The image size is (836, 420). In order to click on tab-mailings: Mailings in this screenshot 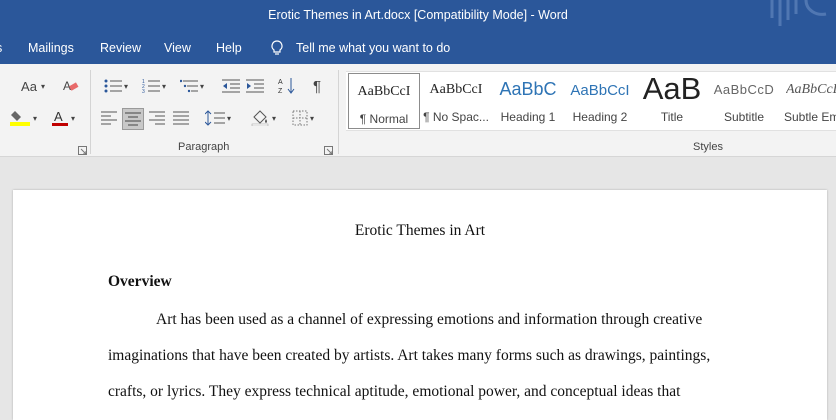, I will do `click(51, 48)`.